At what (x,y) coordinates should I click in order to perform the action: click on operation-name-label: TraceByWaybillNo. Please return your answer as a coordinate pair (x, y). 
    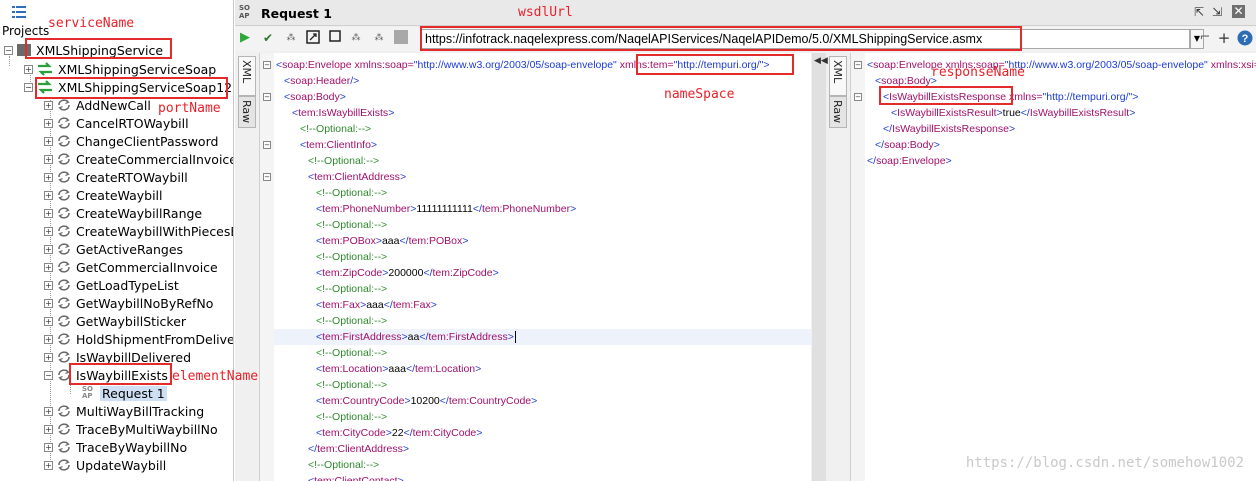
    Looking at the image, I should click on (132, 447).